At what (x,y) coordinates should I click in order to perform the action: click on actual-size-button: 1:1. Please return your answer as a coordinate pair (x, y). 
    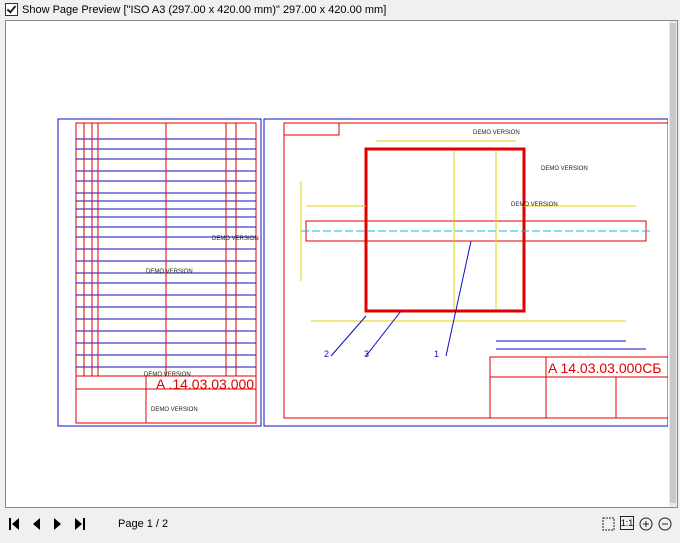
    Looking at the image, I should click on (627, 523).